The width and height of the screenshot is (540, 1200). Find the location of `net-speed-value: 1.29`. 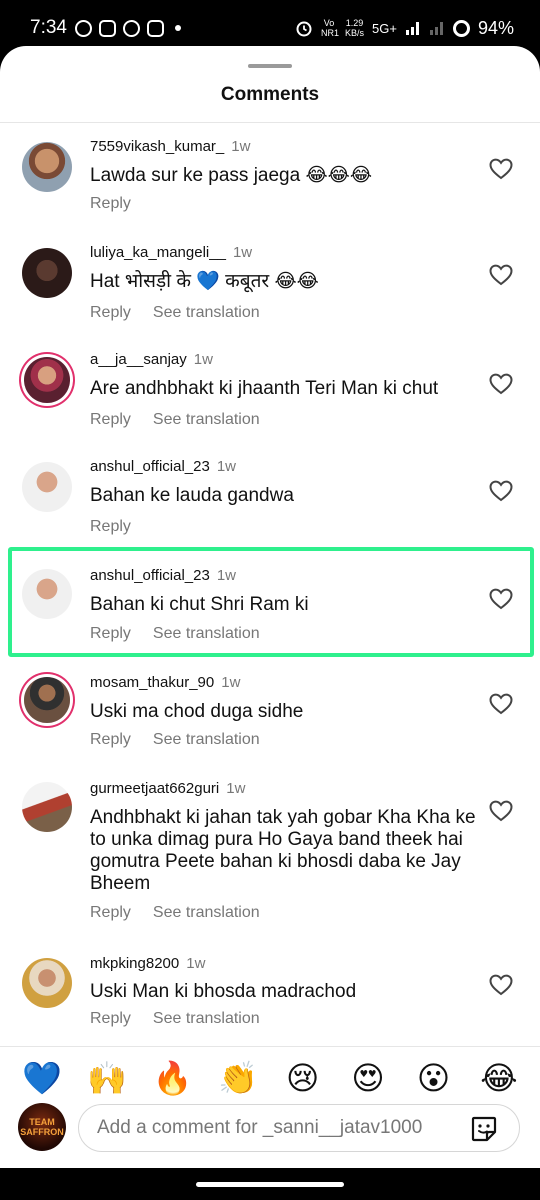

net-speed-value: 1.29 is located at coordinates (354, 23).